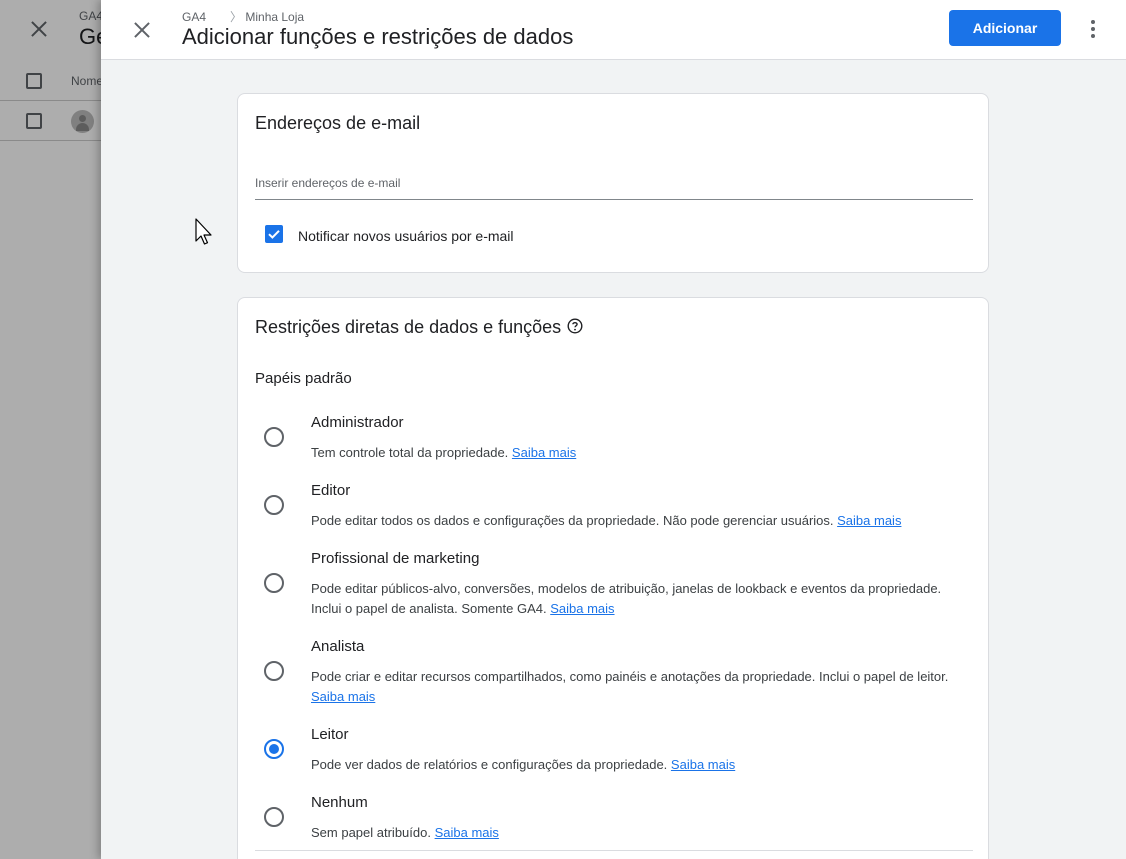 Image resolution: width=1126 pixels, height=859 pixels. What do you see at coordinates (274, 505) in the screenshot?
I see `radio-editor` at bounding box center [274, 505].